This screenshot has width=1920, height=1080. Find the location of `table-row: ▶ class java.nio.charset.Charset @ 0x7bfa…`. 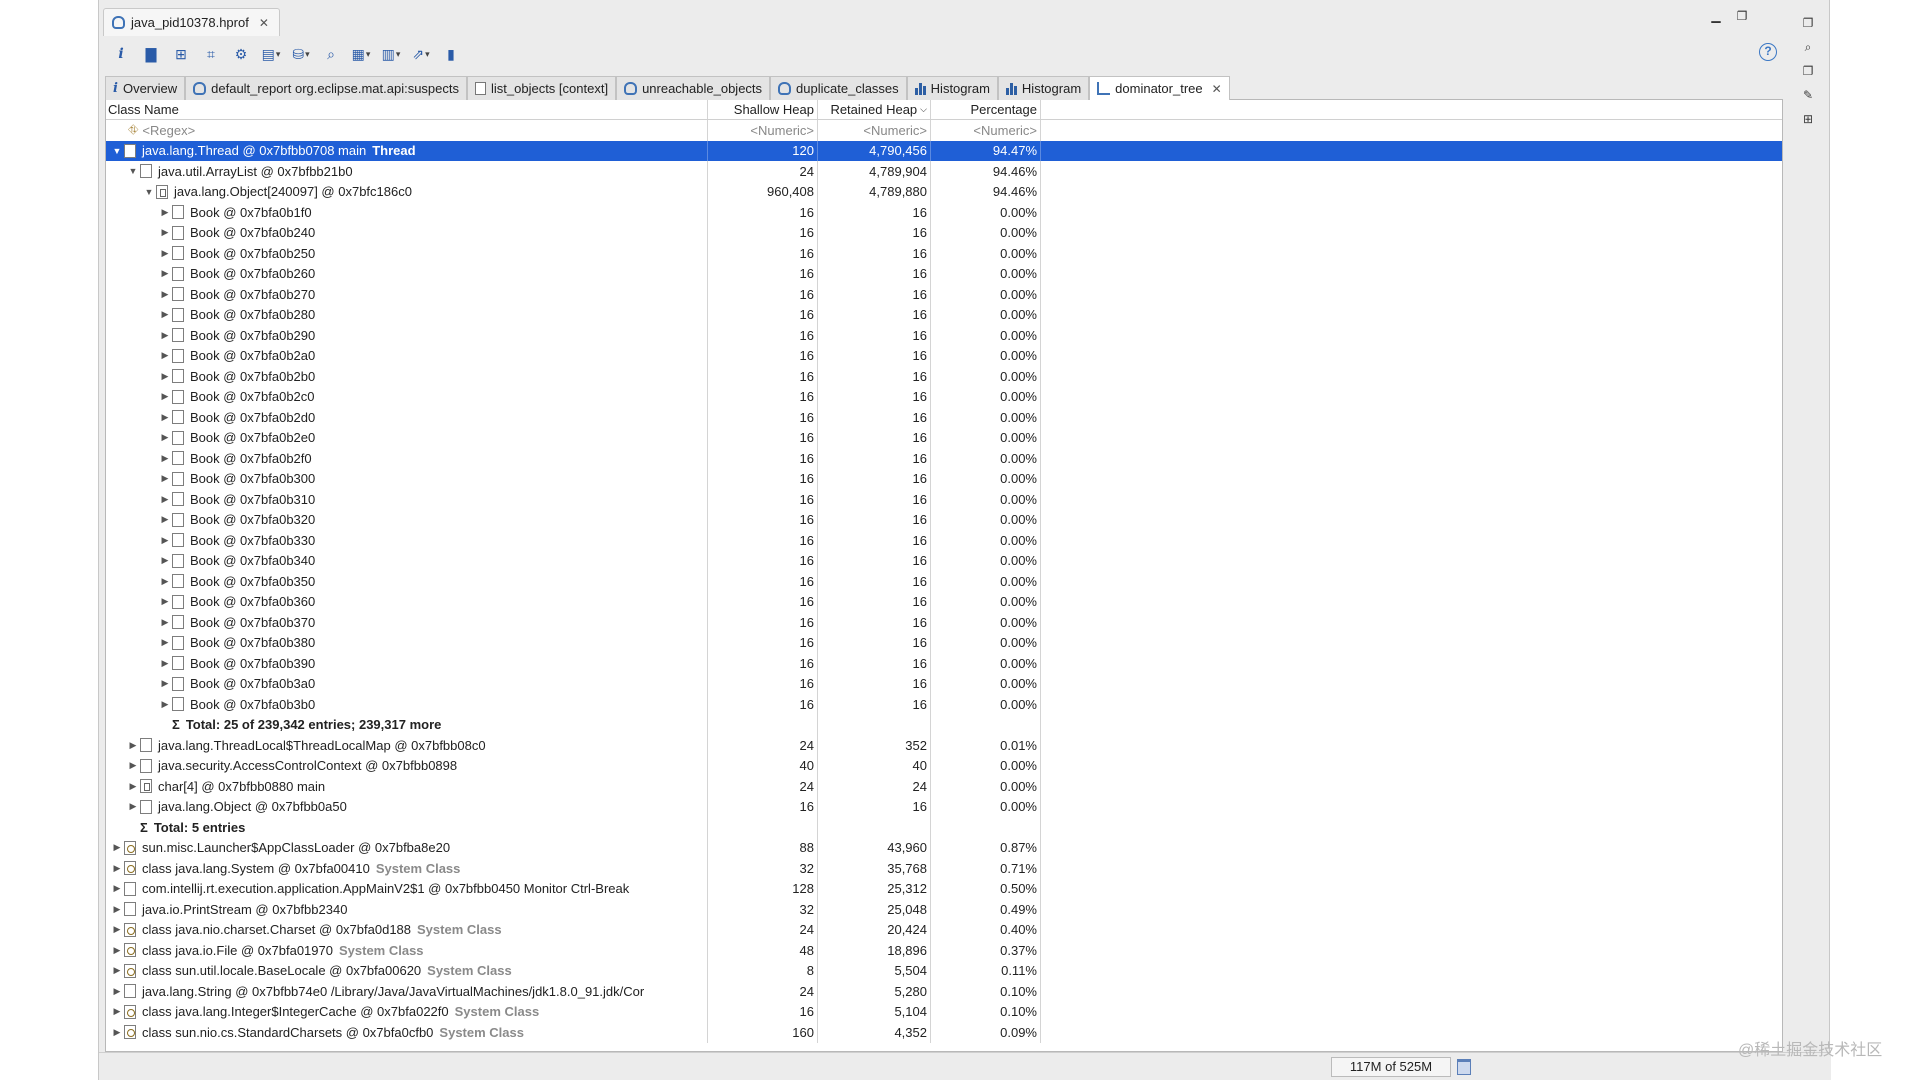

table-row: ▶ class java.nio.charset.Charset @ 0x7bfa… is located at coordinates (944, 929).